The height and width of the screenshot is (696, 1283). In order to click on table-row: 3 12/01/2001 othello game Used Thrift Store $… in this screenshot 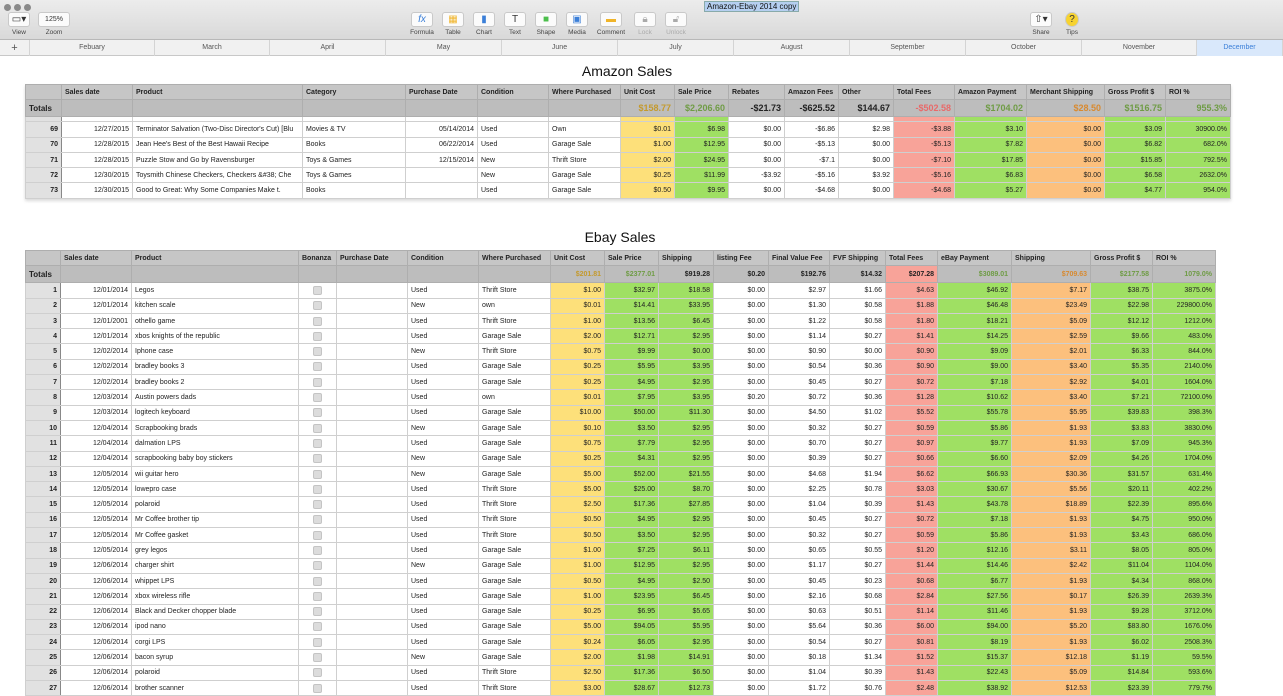, I will do `click(620, 321)`.